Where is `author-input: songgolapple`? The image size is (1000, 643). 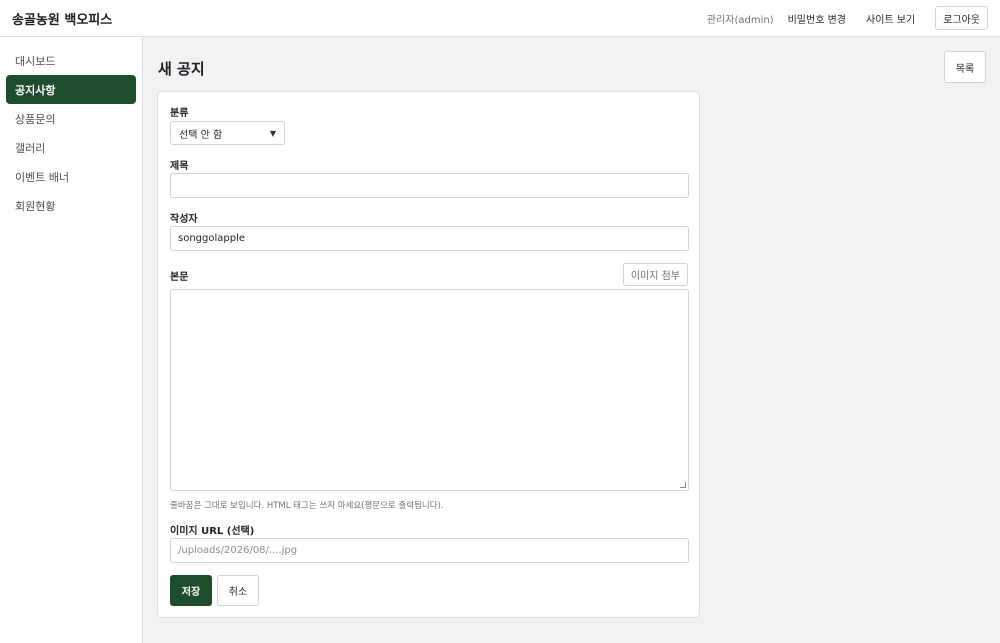
author-input: songgolapple is located at coordinates (429, 238).